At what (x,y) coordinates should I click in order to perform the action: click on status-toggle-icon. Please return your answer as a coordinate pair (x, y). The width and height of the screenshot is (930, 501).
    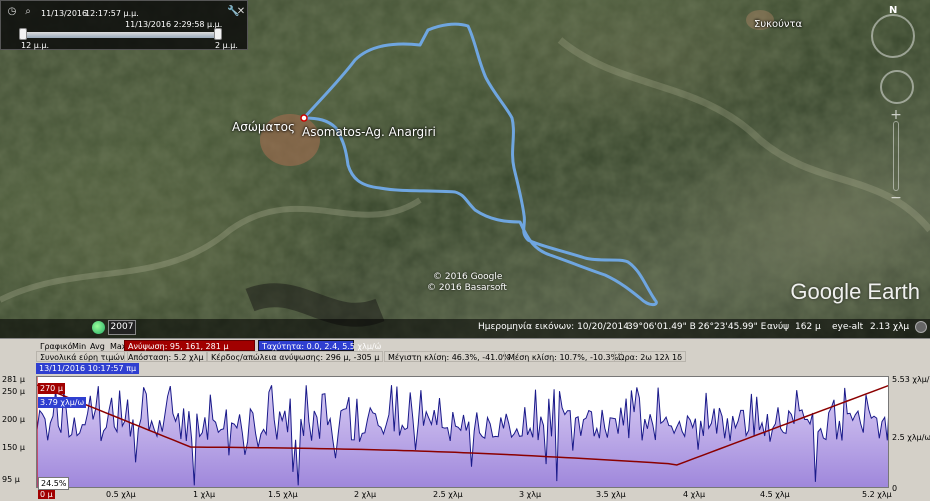
    Looking at the image, I should click on (921, 327).